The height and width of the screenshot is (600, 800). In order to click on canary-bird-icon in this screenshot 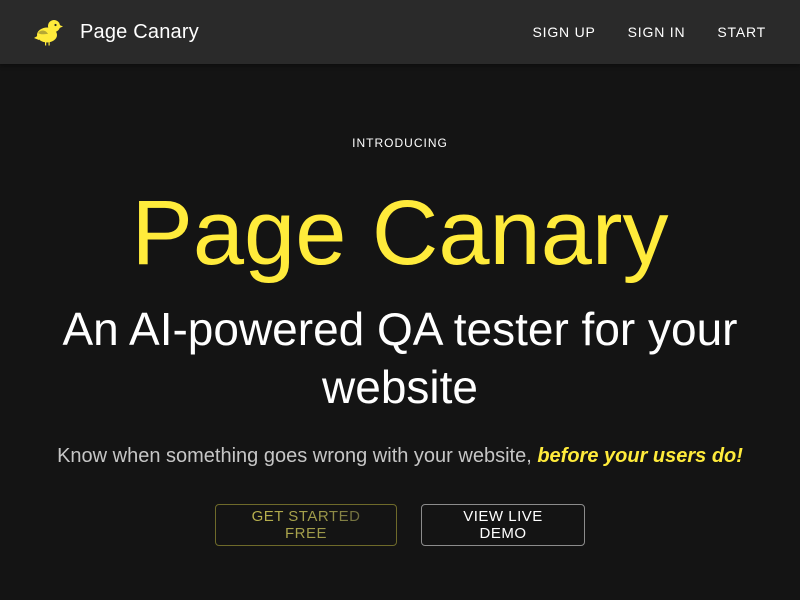, I will do `click(48, 33)`.